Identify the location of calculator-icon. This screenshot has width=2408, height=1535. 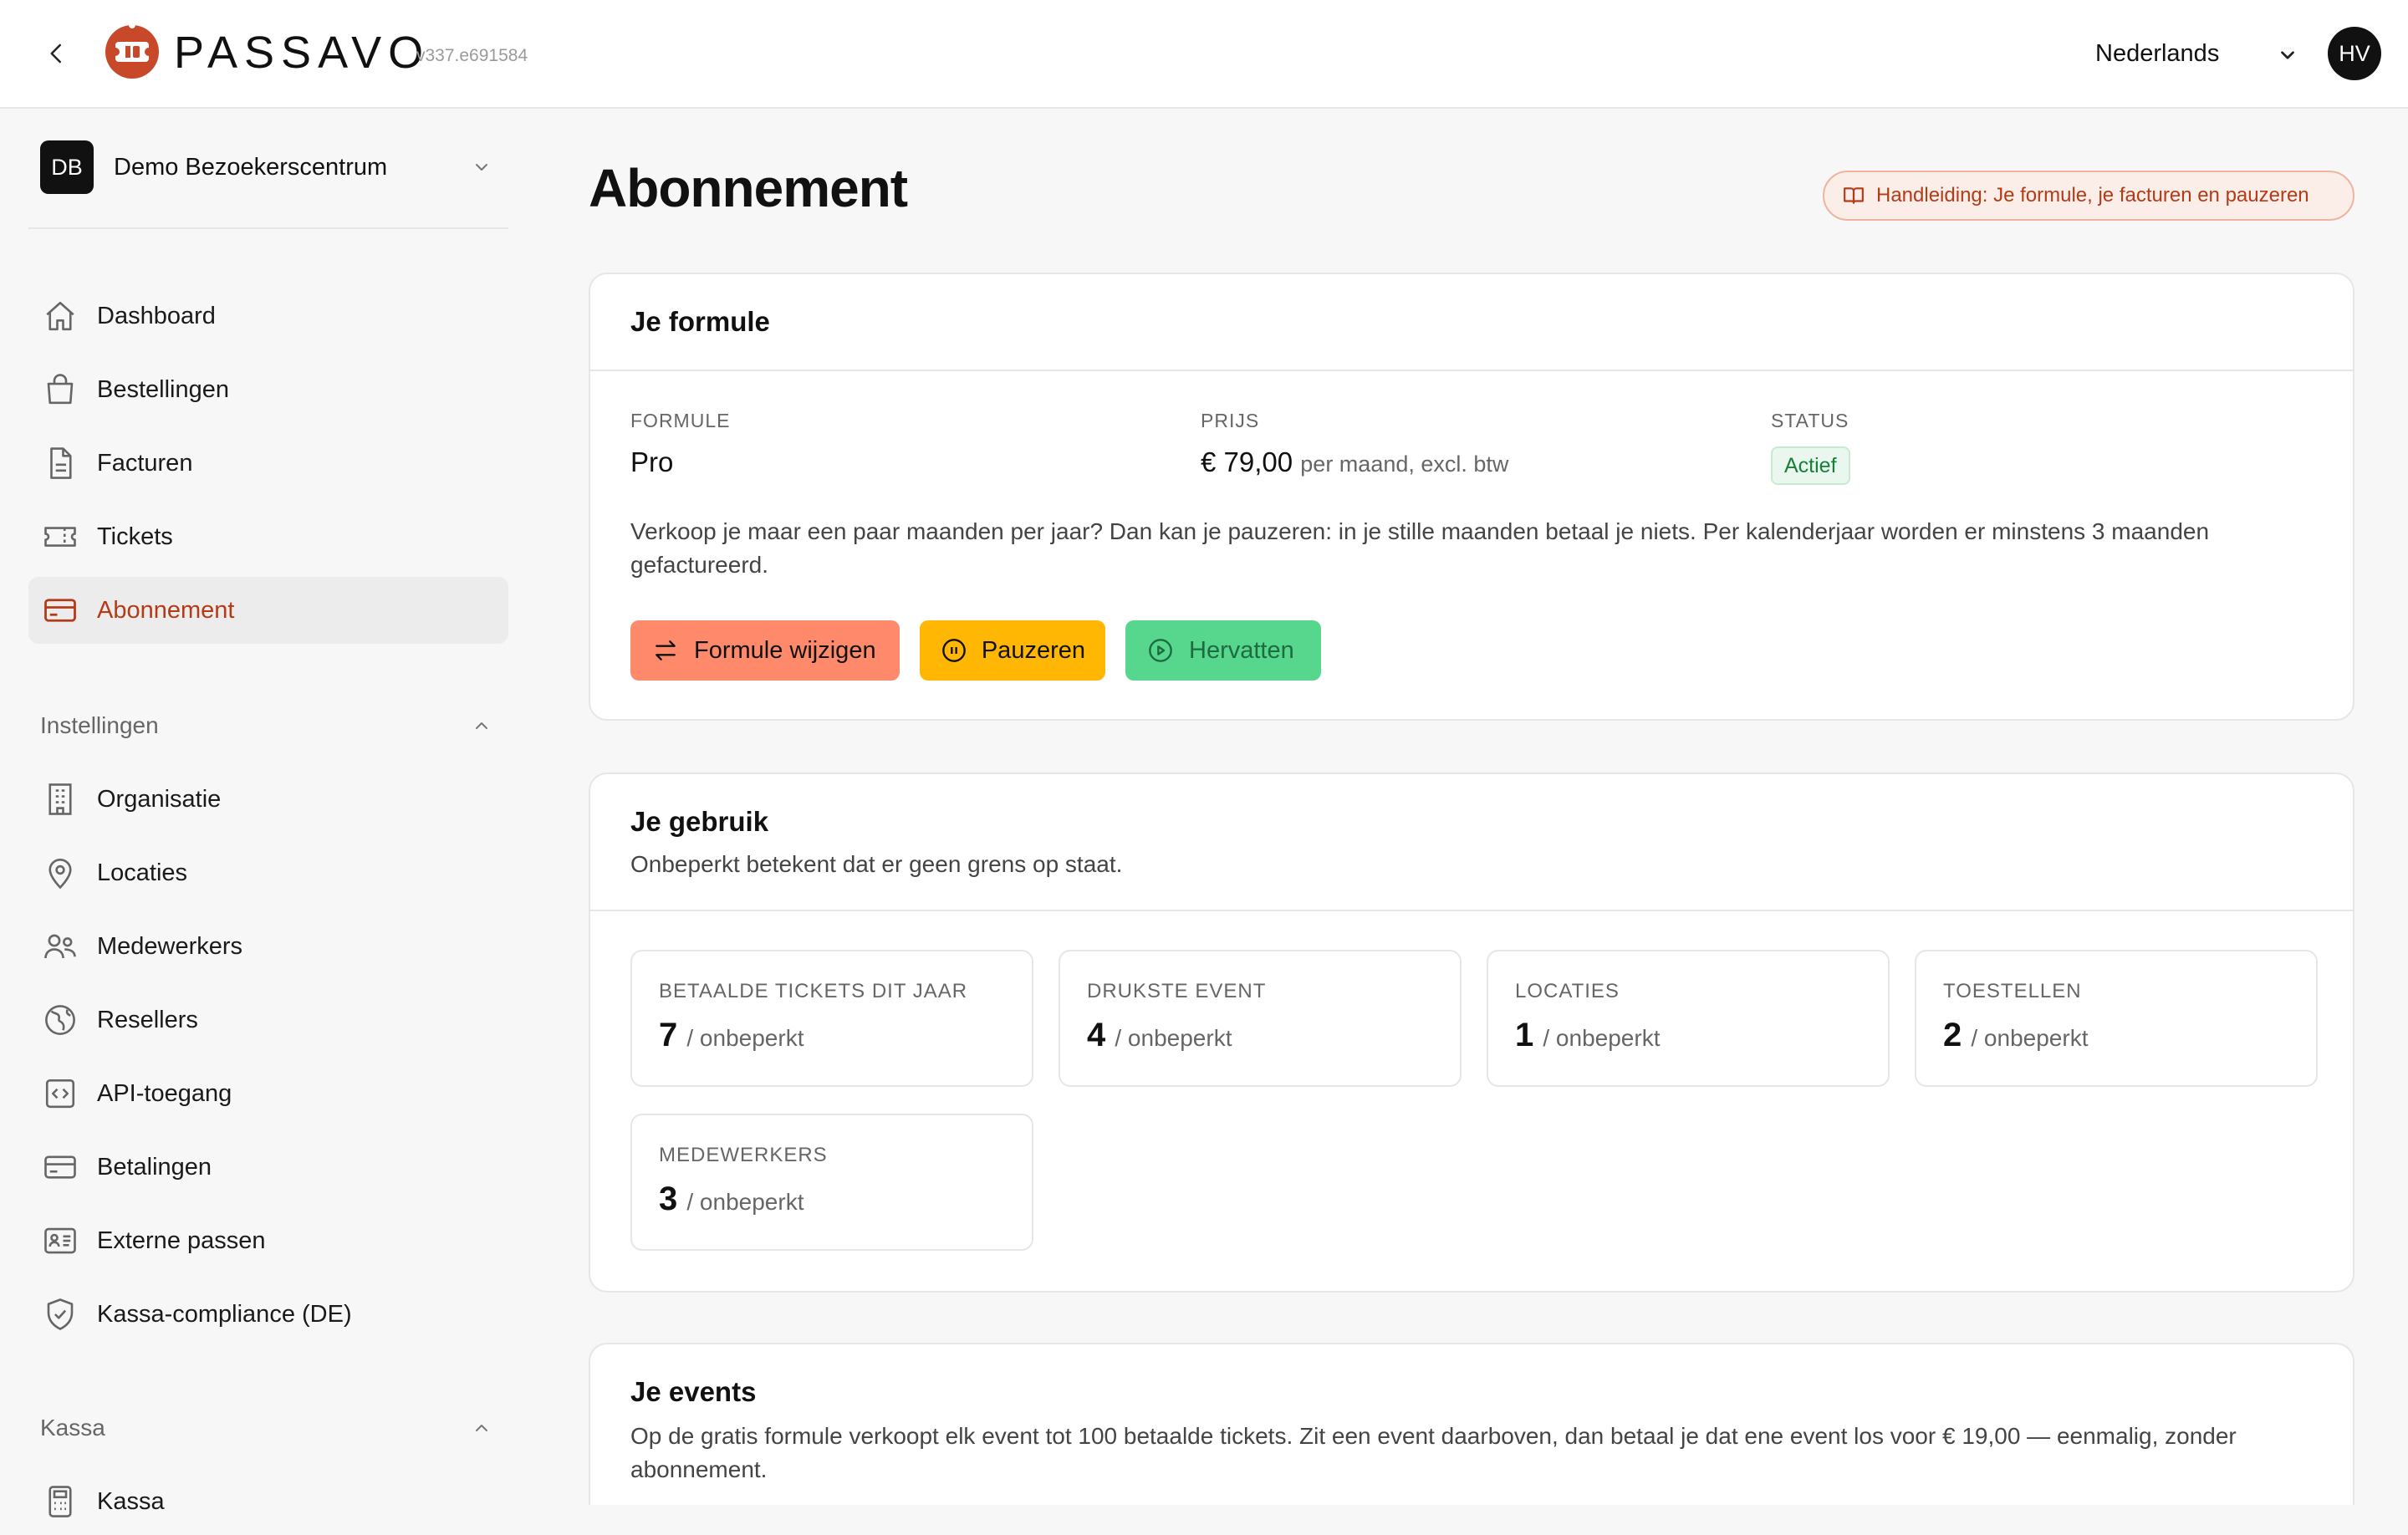
(61, 1501).